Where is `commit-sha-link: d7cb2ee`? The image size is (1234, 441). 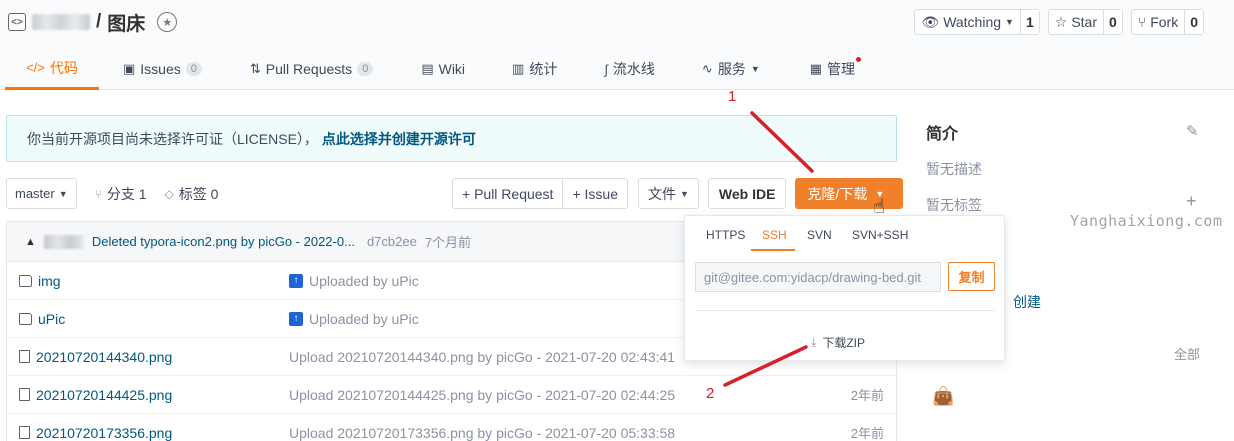
commit-sha-link: d7cb2ee is located at coordinates (392, 241).